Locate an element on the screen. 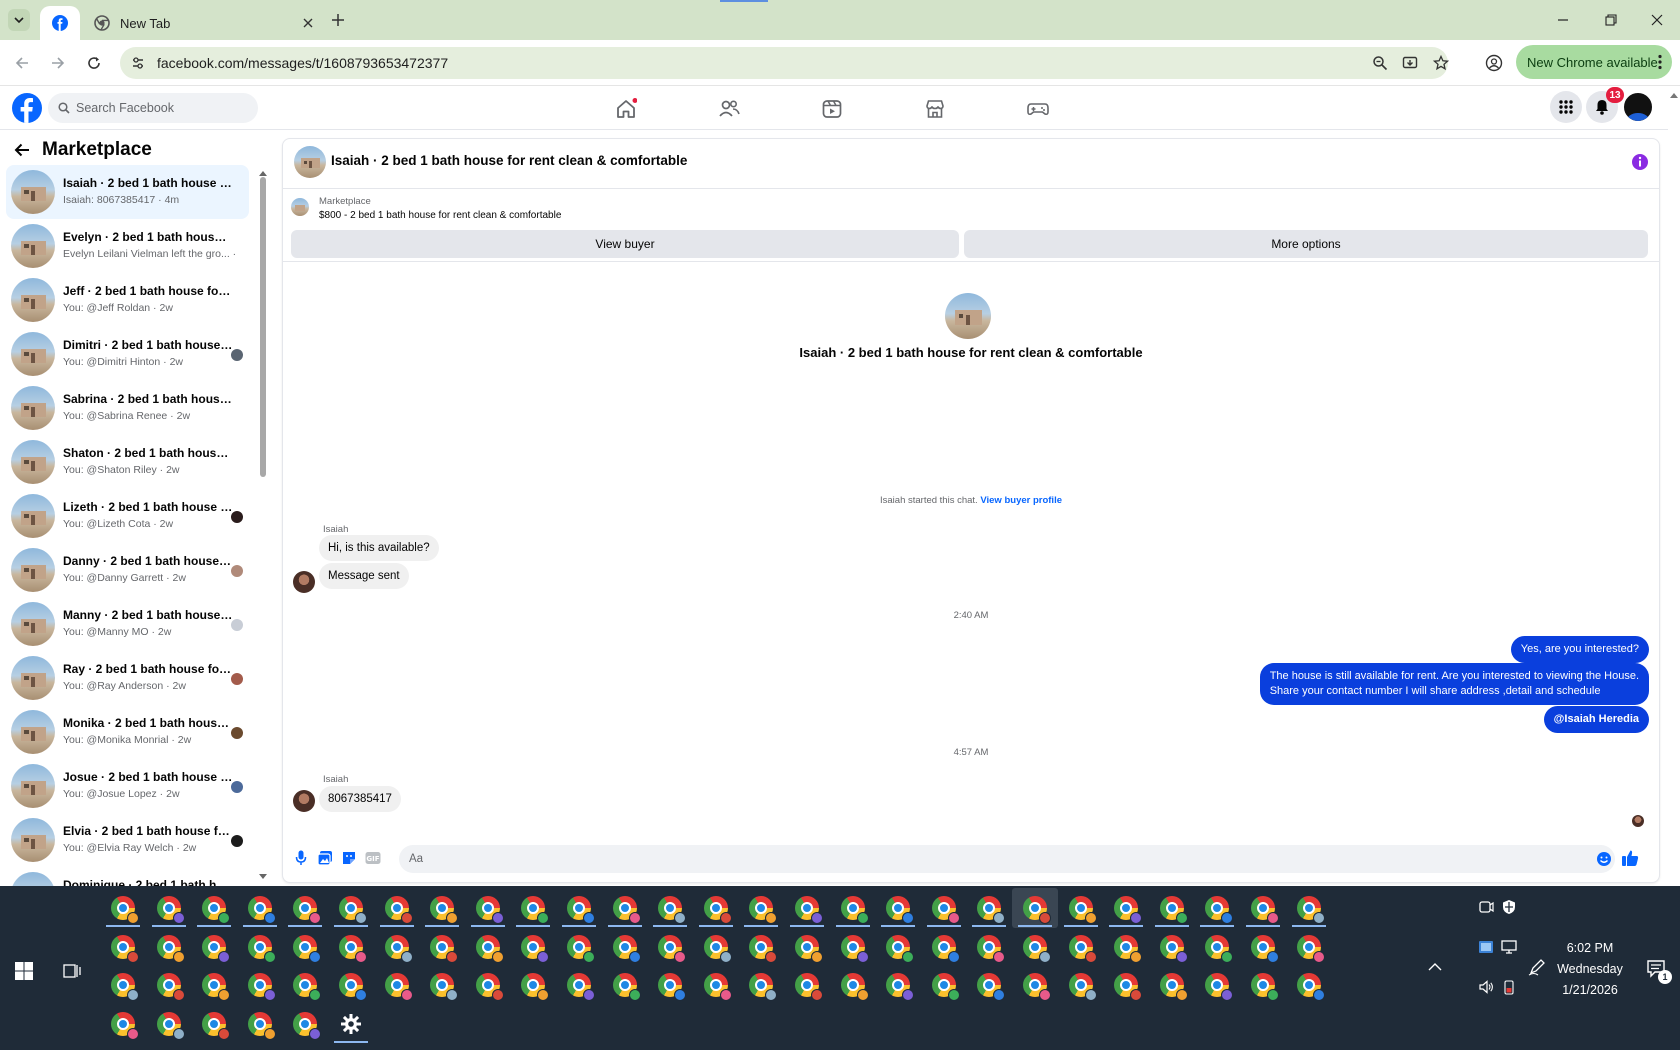 The height and width of the screenshot is (1050, 1680). view-buyer-profile-link: View buyer profile is located at coordinates (1021, 500).